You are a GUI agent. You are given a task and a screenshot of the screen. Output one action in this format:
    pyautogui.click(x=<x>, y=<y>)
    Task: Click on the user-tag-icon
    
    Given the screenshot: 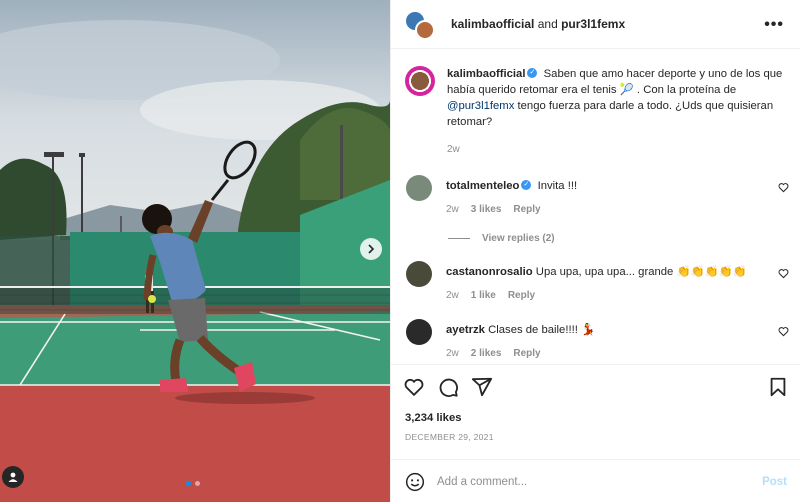 What is the action you would take?
    pyautogui.click(x=13, y=477)
    